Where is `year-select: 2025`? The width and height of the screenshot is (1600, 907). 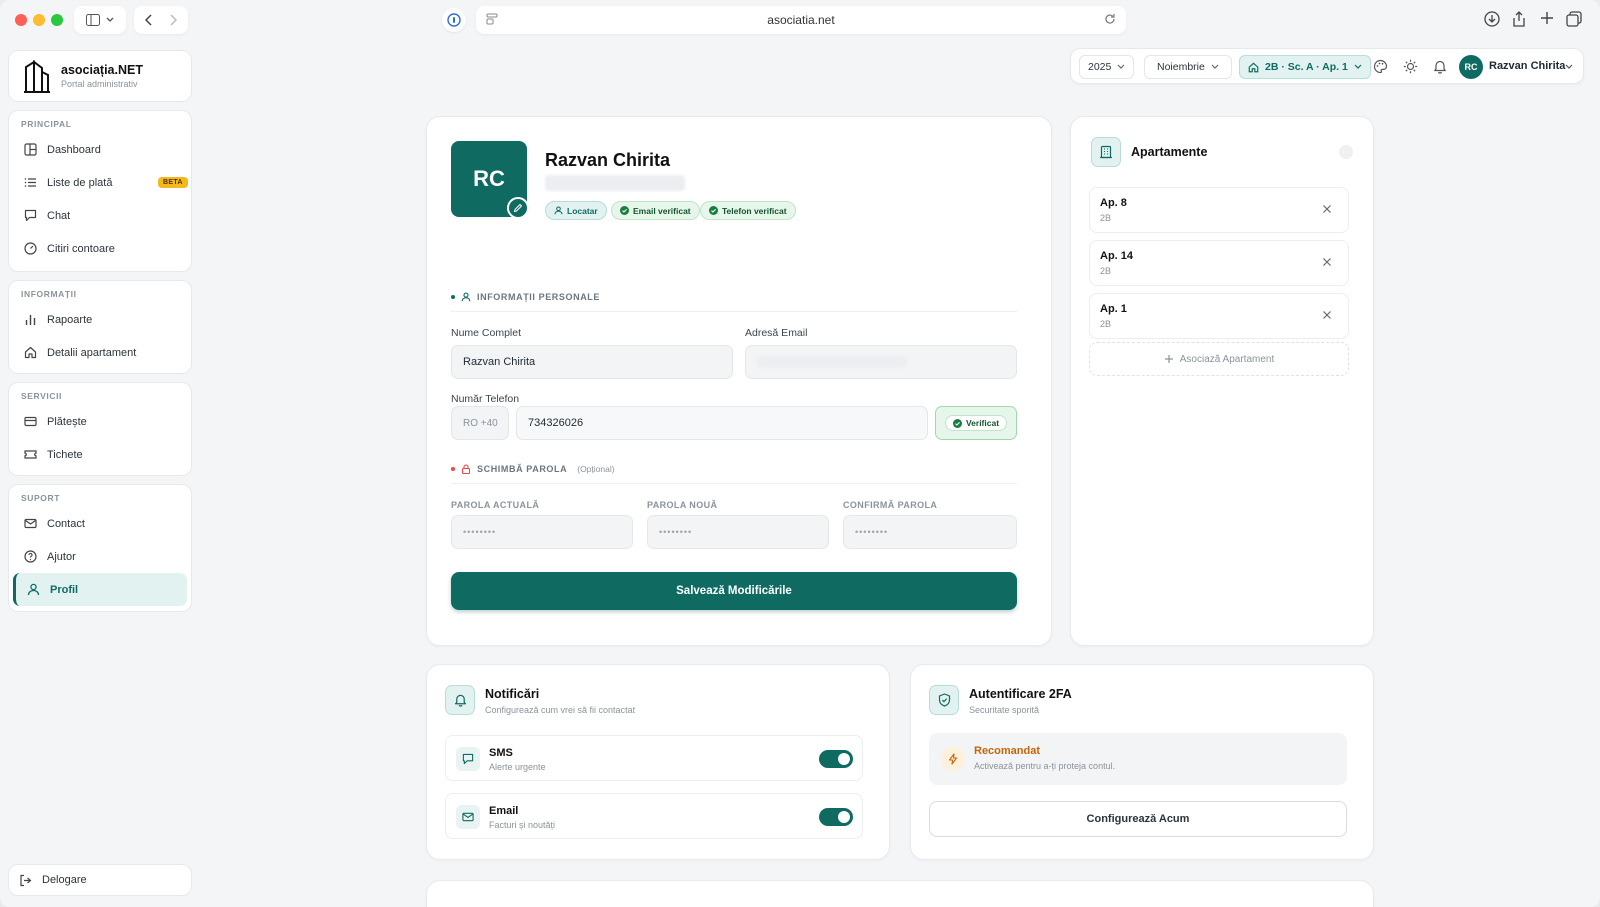 year-select: 2025 is located at coordinates (1107, 67).